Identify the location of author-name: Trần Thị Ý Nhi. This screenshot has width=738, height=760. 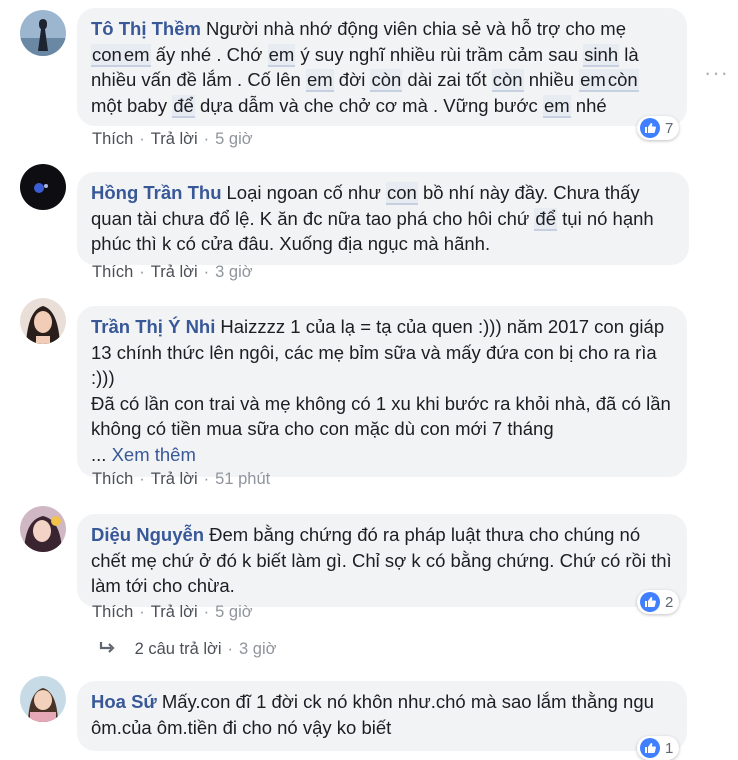
(153, 326).